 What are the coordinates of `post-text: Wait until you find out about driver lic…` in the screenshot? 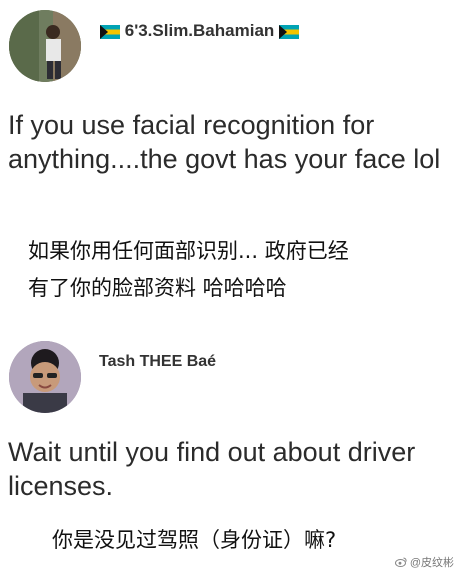 It's located at (212, 469).